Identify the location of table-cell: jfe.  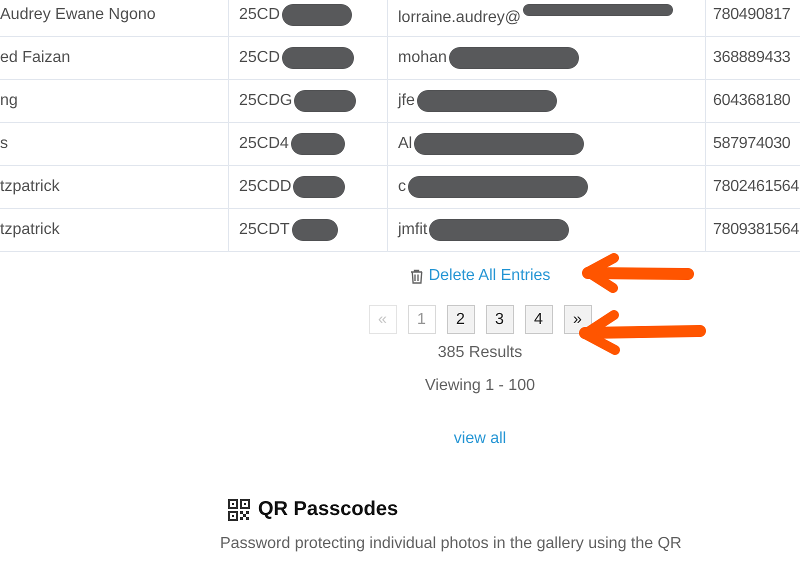
(406, 101).